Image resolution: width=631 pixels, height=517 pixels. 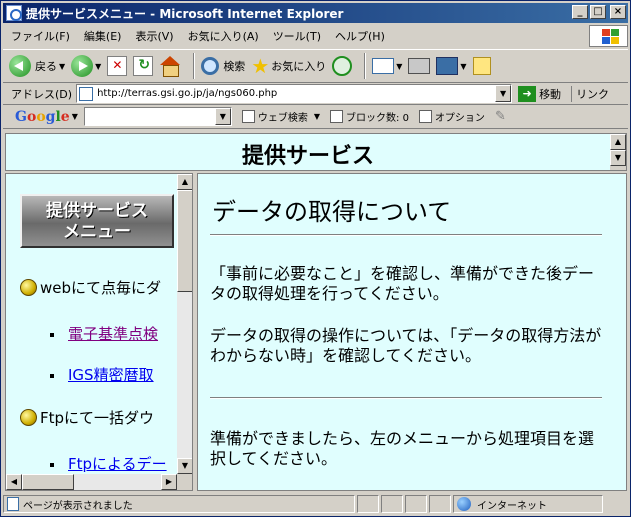 I want to click on header-scrollbar: ▲ ▼, so click(x=618, y=152).